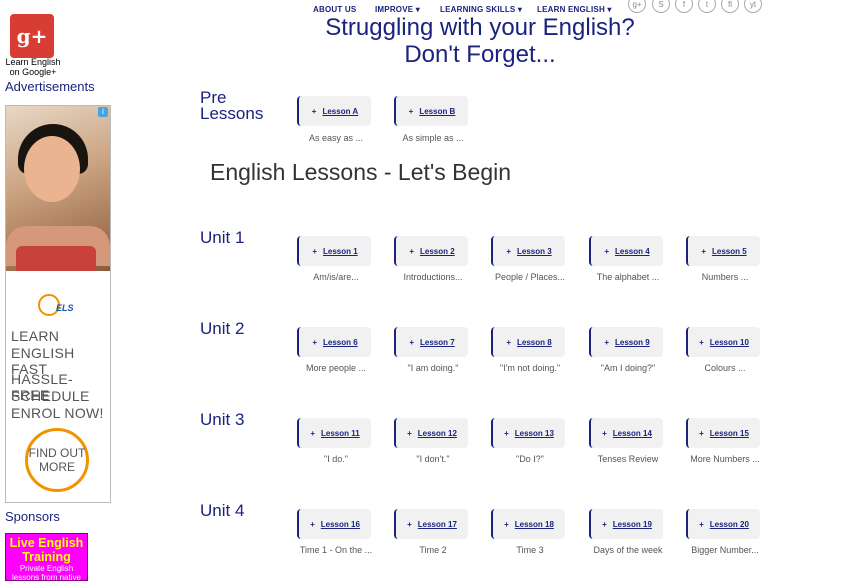 This screenshot has width=860, height=582. What do you see at coordinates (232, 113) in the screenshot?
I see `pre-lessons-label-line2: Lessons` at bounding box center [232, 113].